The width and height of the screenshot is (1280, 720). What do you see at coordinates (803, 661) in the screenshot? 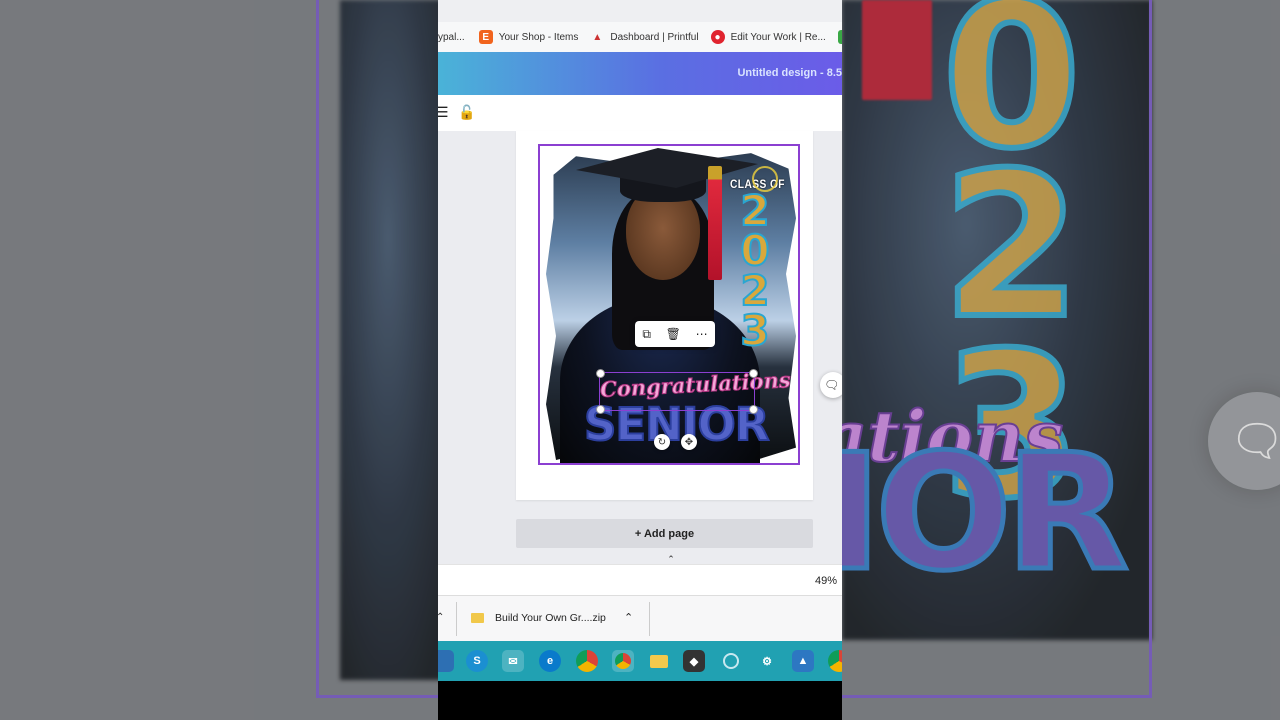
I see `photos-icon: ▲` at bounding box center [803, 661].